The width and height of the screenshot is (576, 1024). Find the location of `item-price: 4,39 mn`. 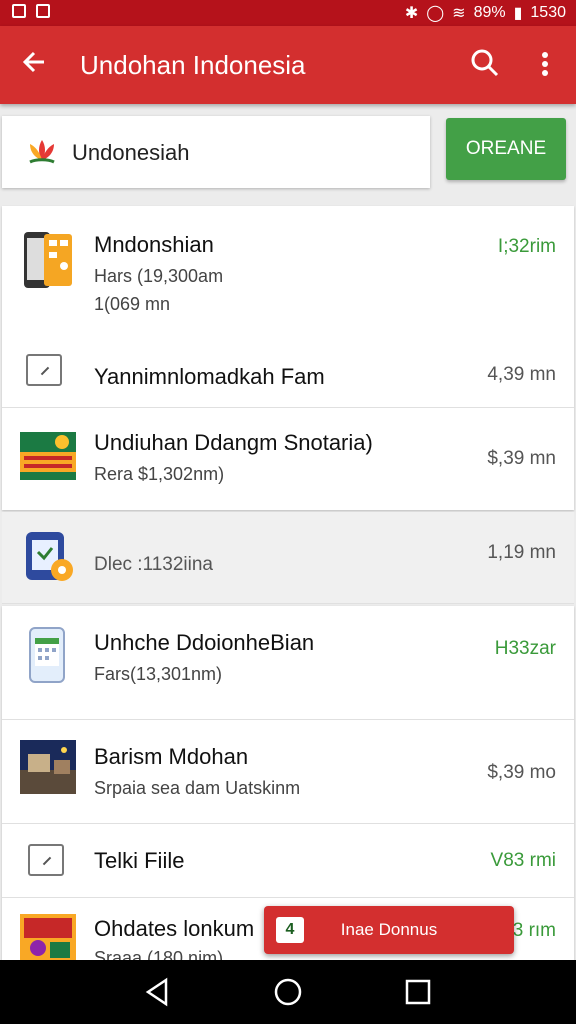

item-price: 4,39 mn is located at coordinates (521, 374).